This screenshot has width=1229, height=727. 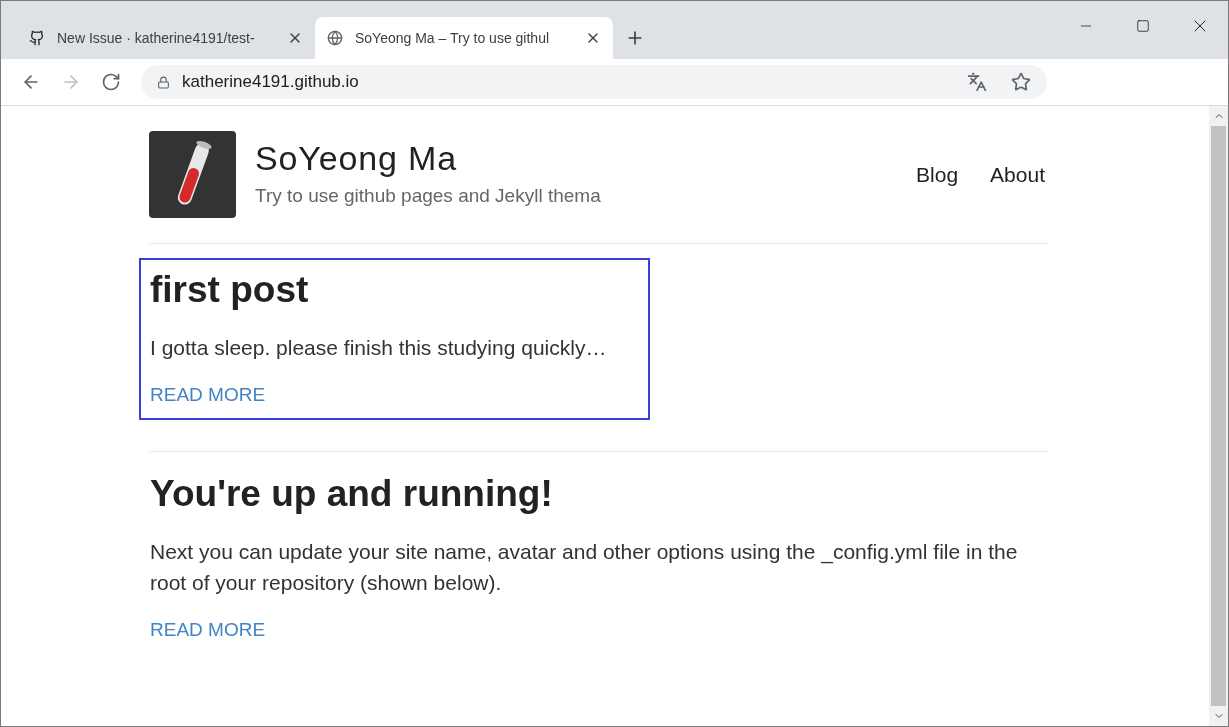 What do you see at coordinates (192, 174) in the screenshot?
I see `logo` at bounding box center [192, 174].